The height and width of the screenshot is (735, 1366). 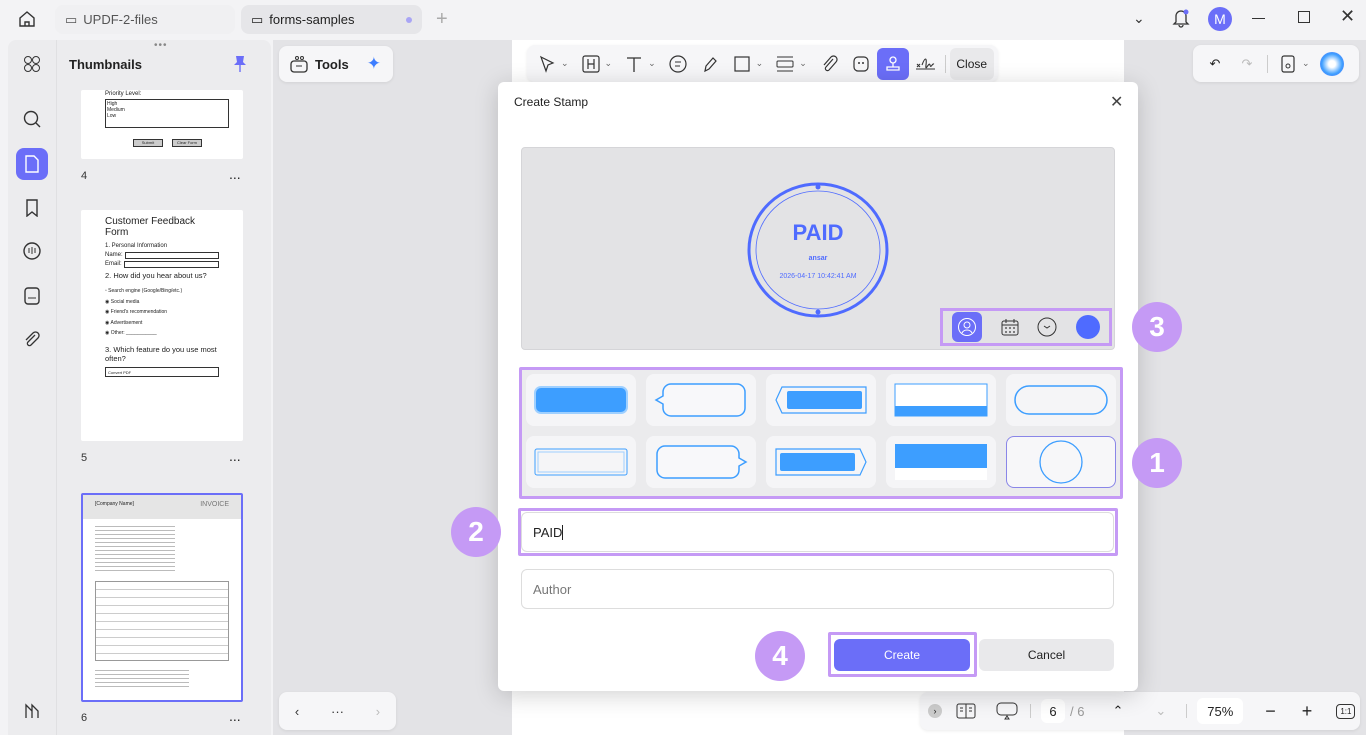 I want to click on step-badge-1: 1, so click(x=1157, y=463).